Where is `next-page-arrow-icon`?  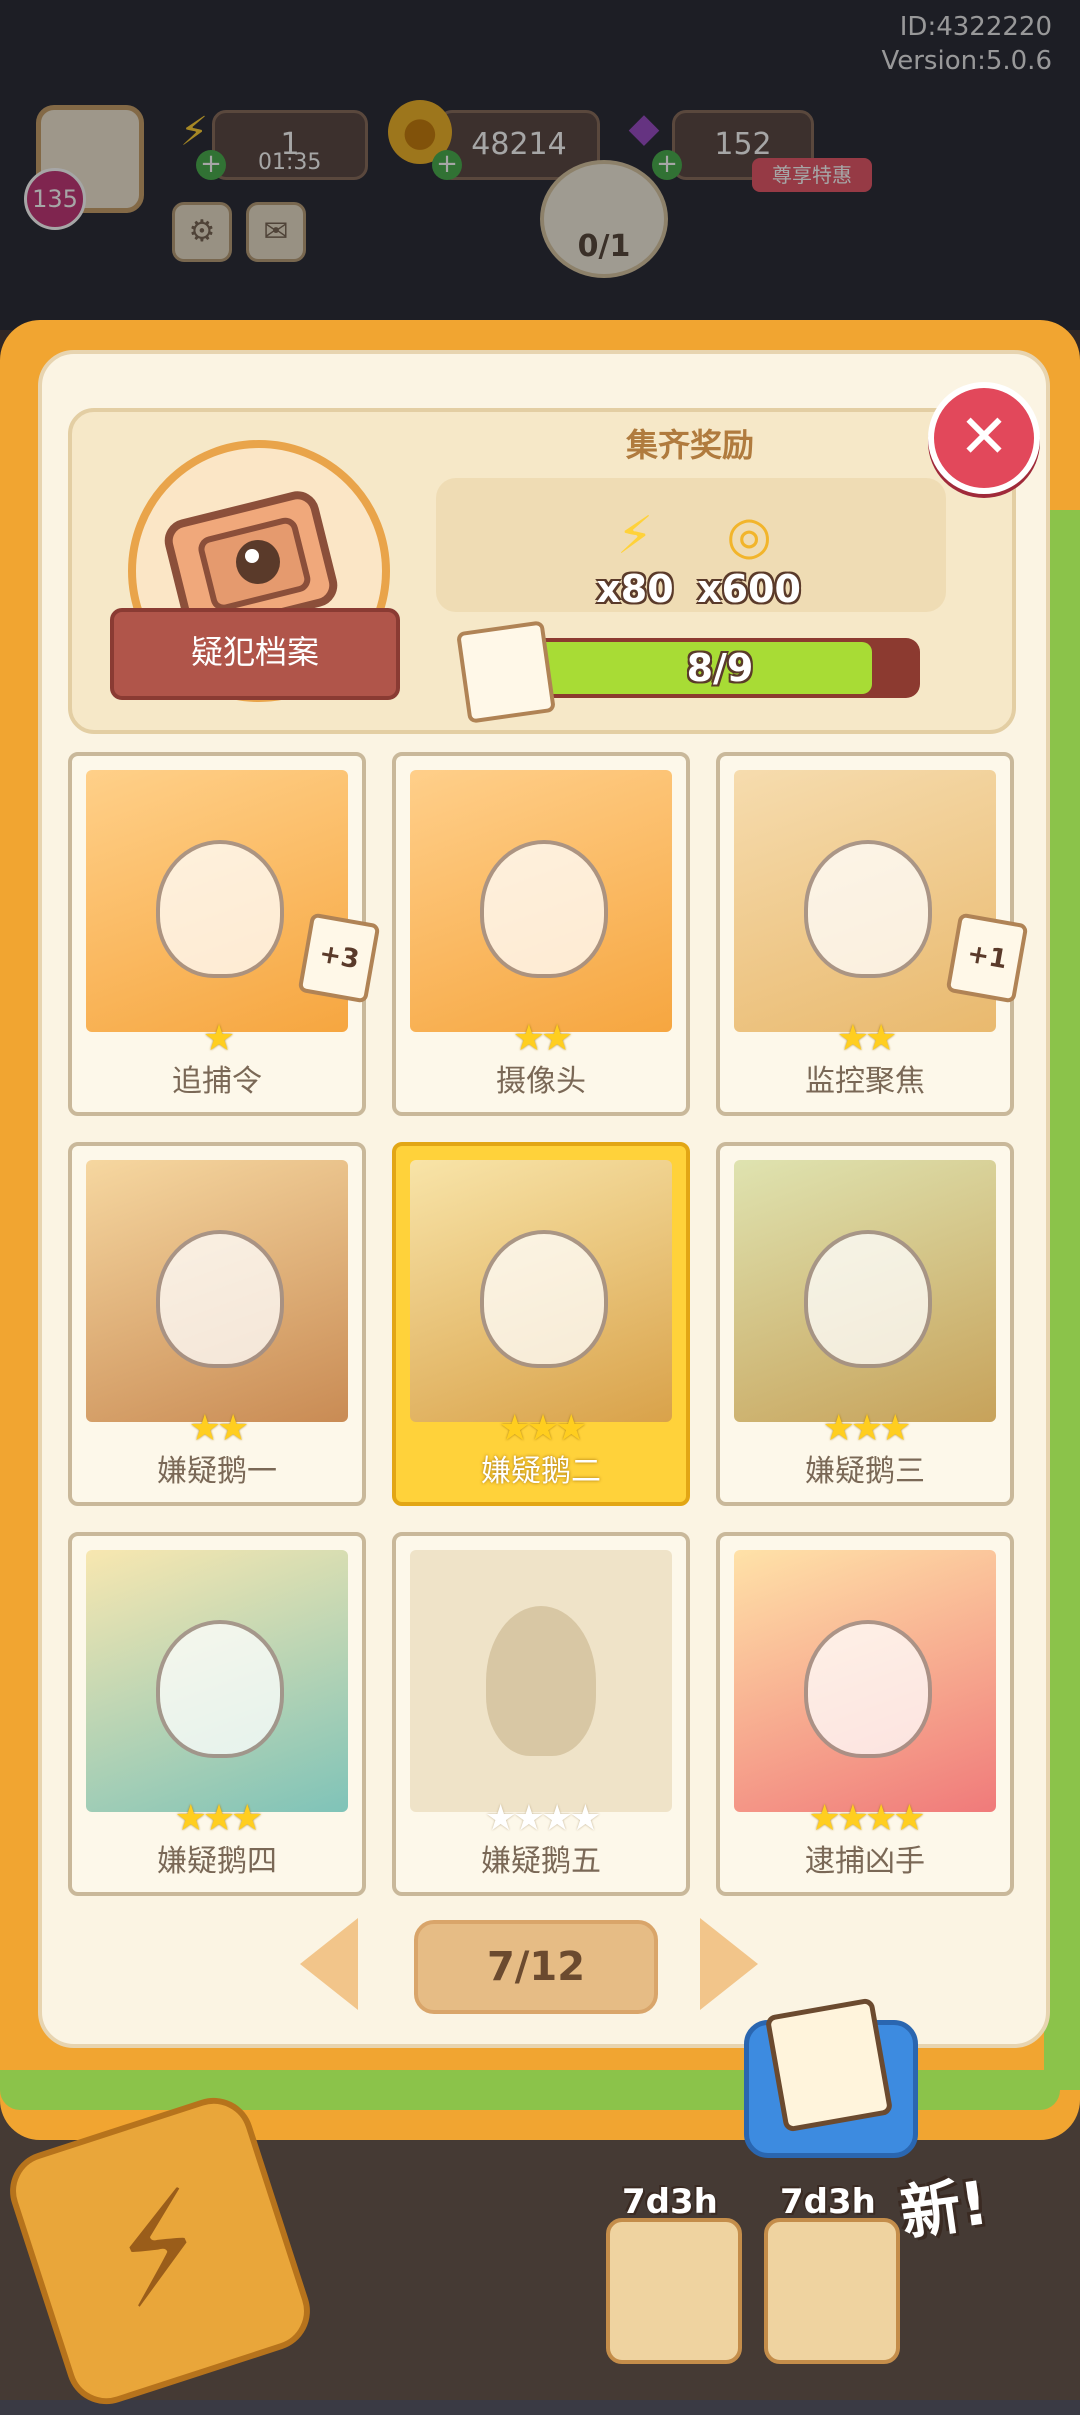
next-page-arrow-icon is located at coordinates (729, 1964).